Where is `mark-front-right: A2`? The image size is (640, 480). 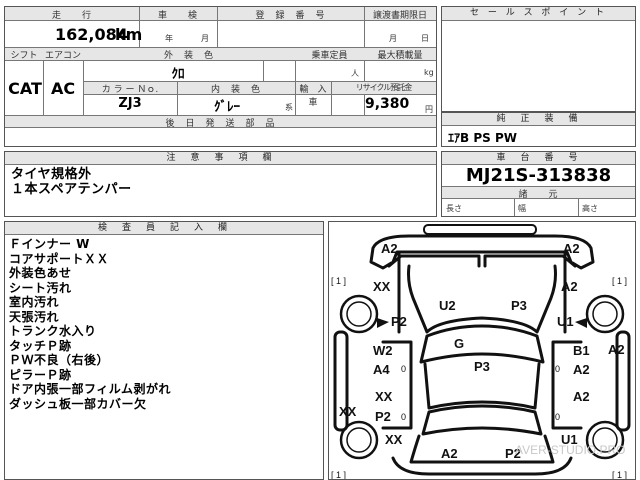 mark-front-right: A2 is located at coordinates (571, 248).